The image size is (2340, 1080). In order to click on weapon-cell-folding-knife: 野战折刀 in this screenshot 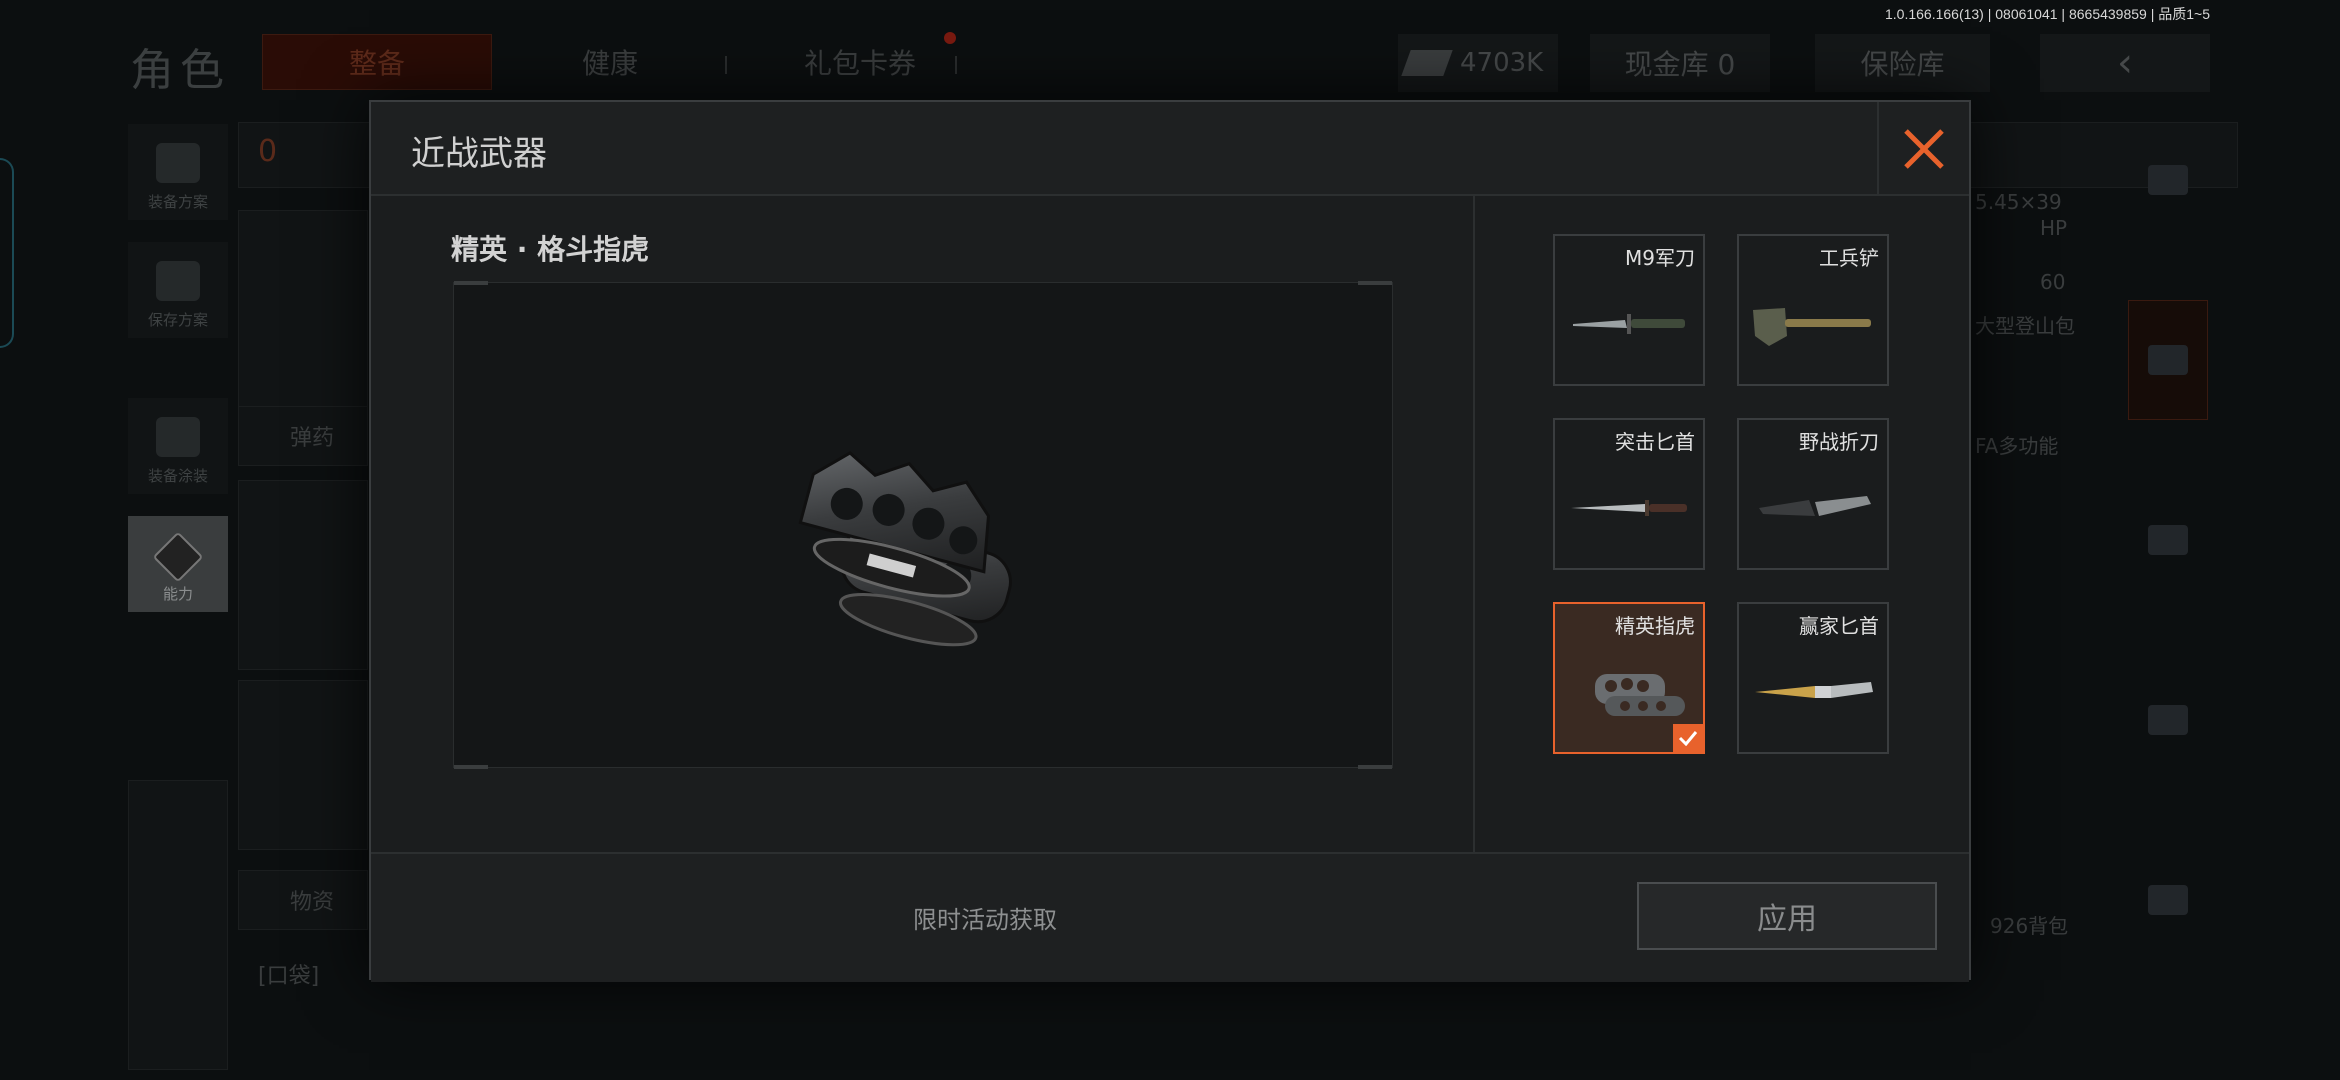, I will do `click(1813, 494)`.